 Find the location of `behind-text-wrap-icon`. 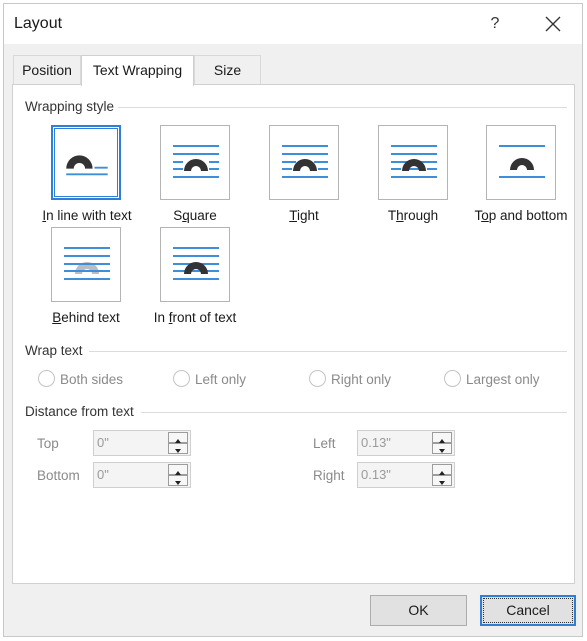

behind-text-wrap-icon is located at coordinates (87, 263).